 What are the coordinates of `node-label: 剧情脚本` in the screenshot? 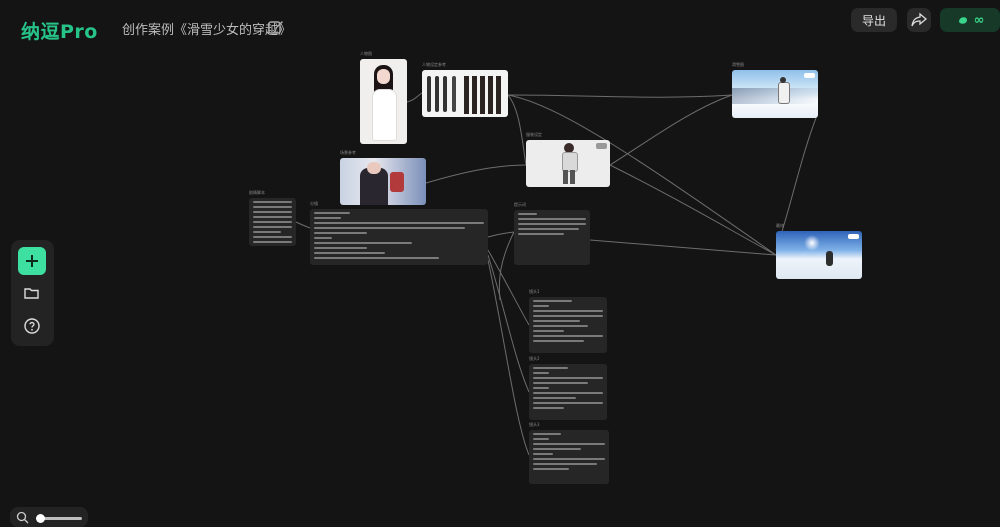 It's located at (257, 192).